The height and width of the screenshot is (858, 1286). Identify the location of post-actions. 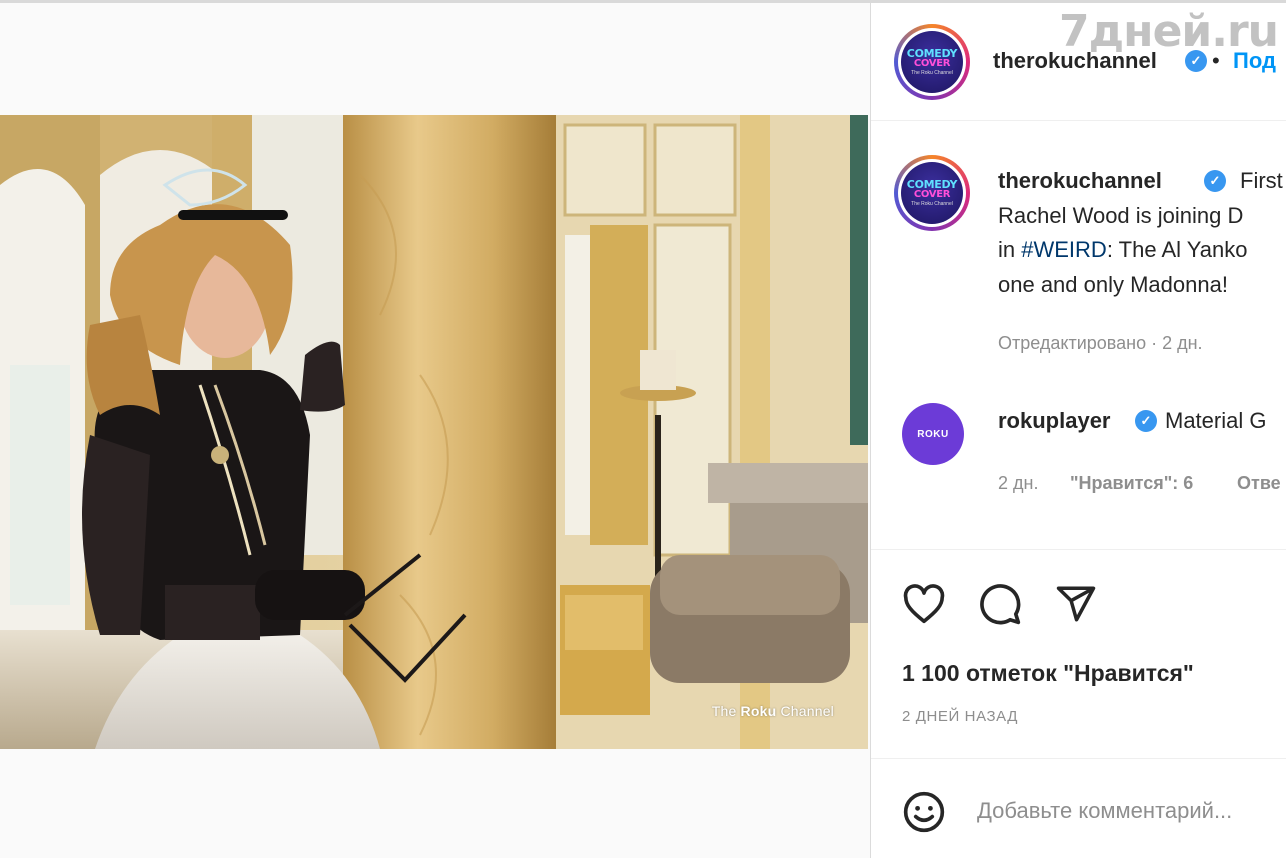
(1000, 604).